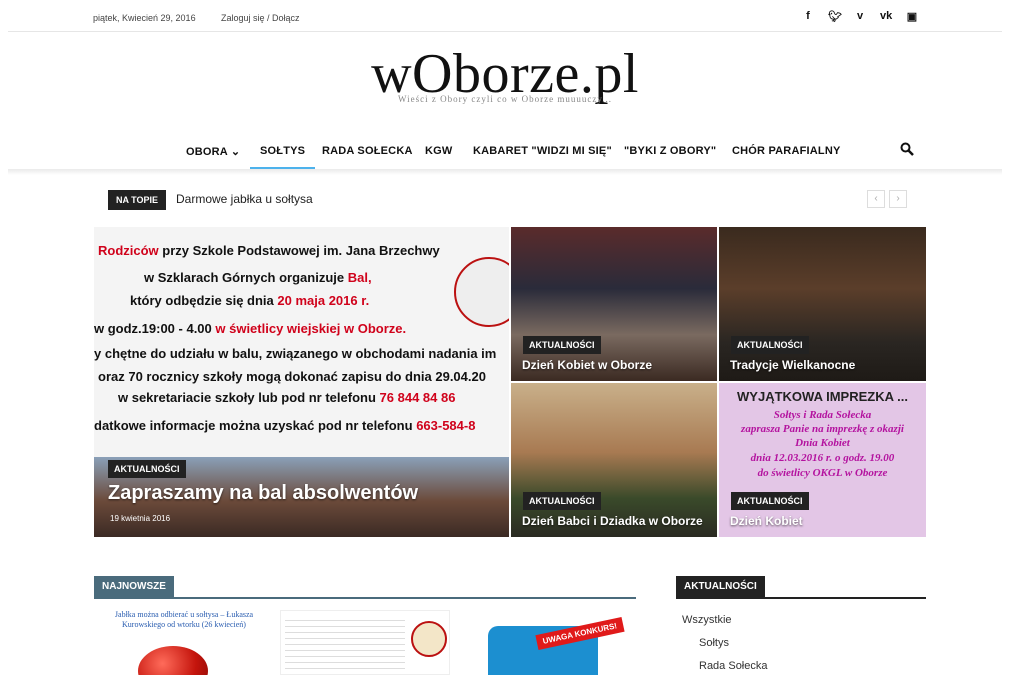 The height and width of the screenshot is (675, 1010). What do you see at coordinates (207, 152) in the screenshot?
I see `menu-item-label: OBORA` at bounding box center [207, 152].